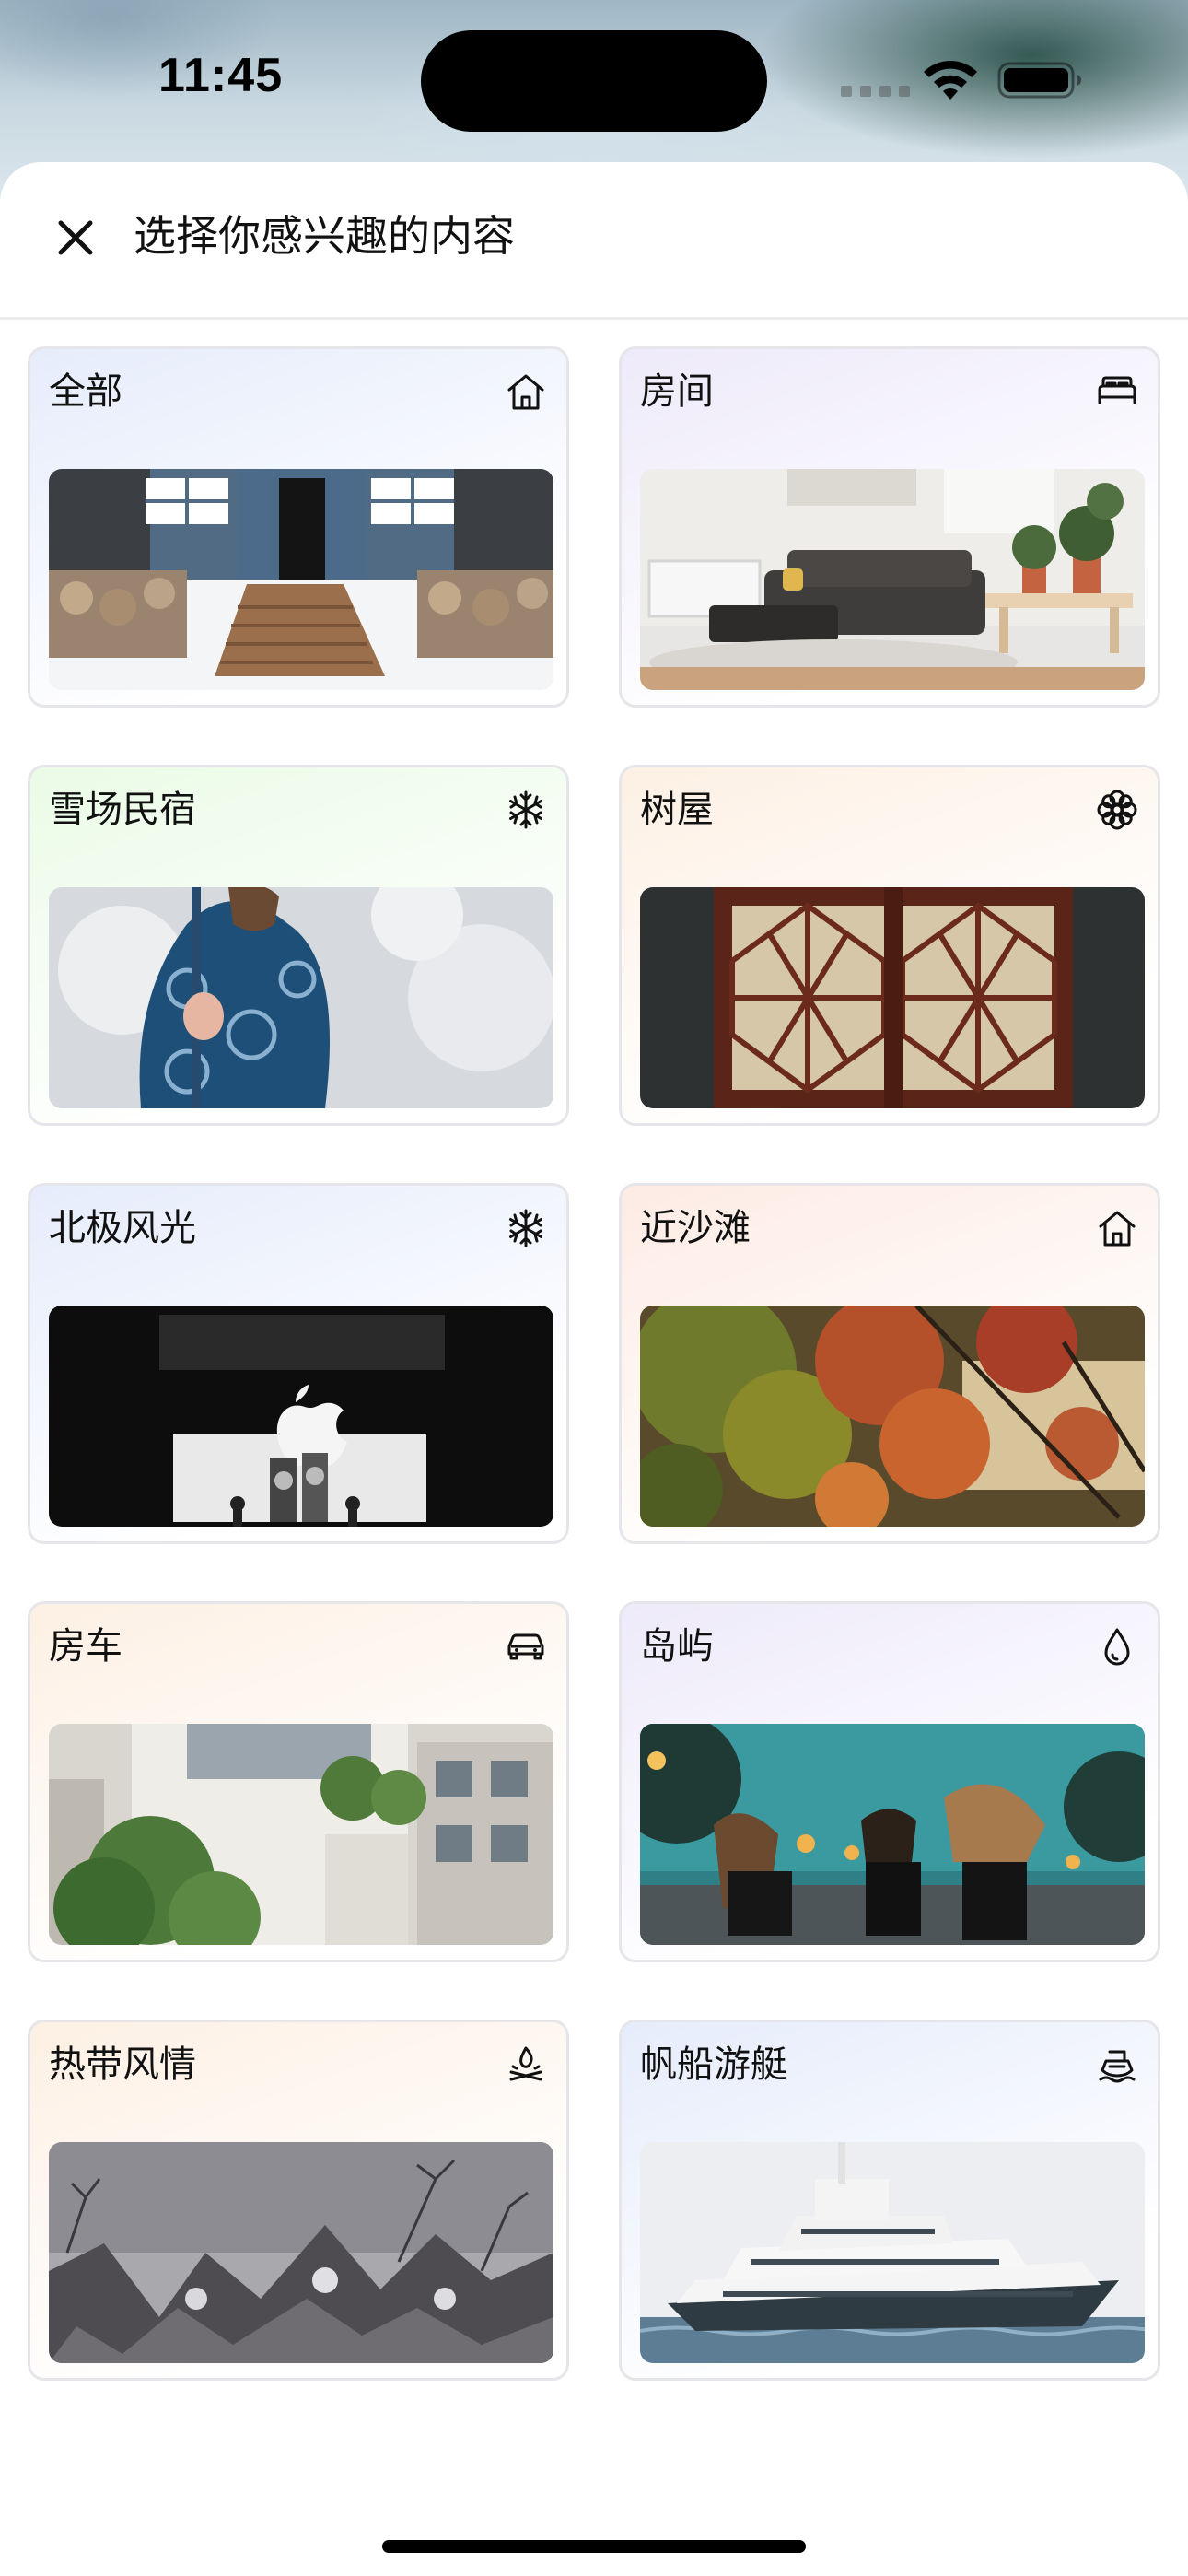 This screenshot has width=1188, height=2576. Describe the element at coordinates (677, 1646) in the screenshot. I see `category-label: 岛屿` at that location.